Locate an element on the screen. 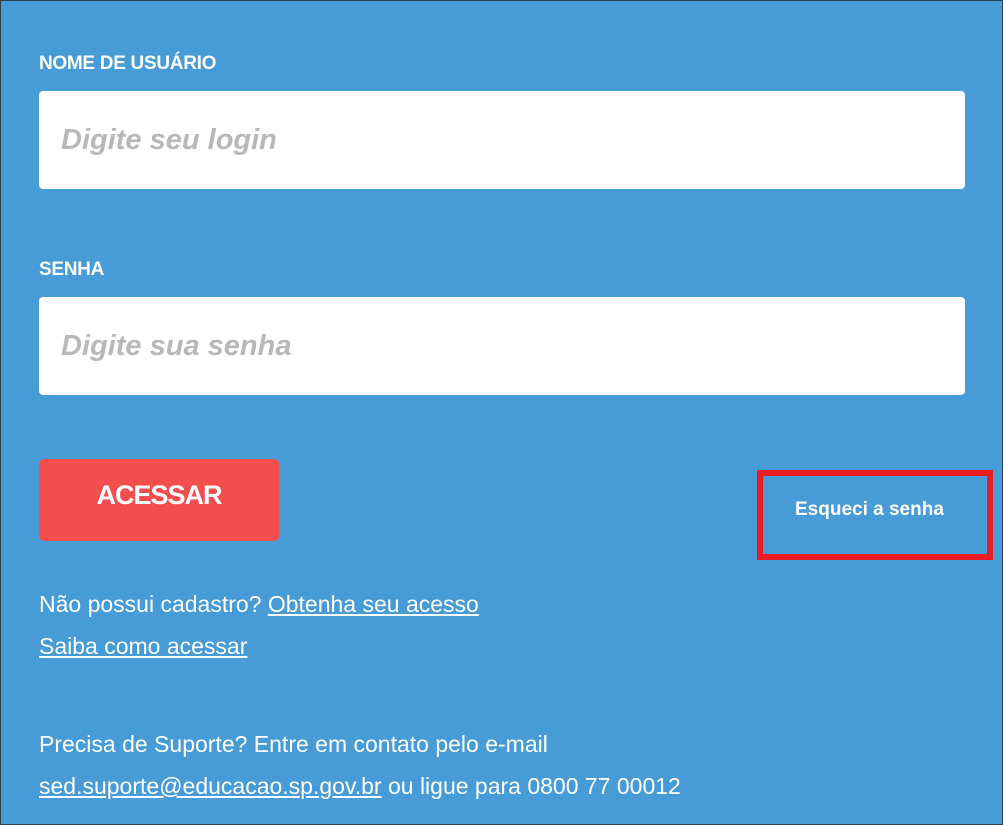  username-label: NOME DE USUÁRIO is located at coordinates (128, 63).